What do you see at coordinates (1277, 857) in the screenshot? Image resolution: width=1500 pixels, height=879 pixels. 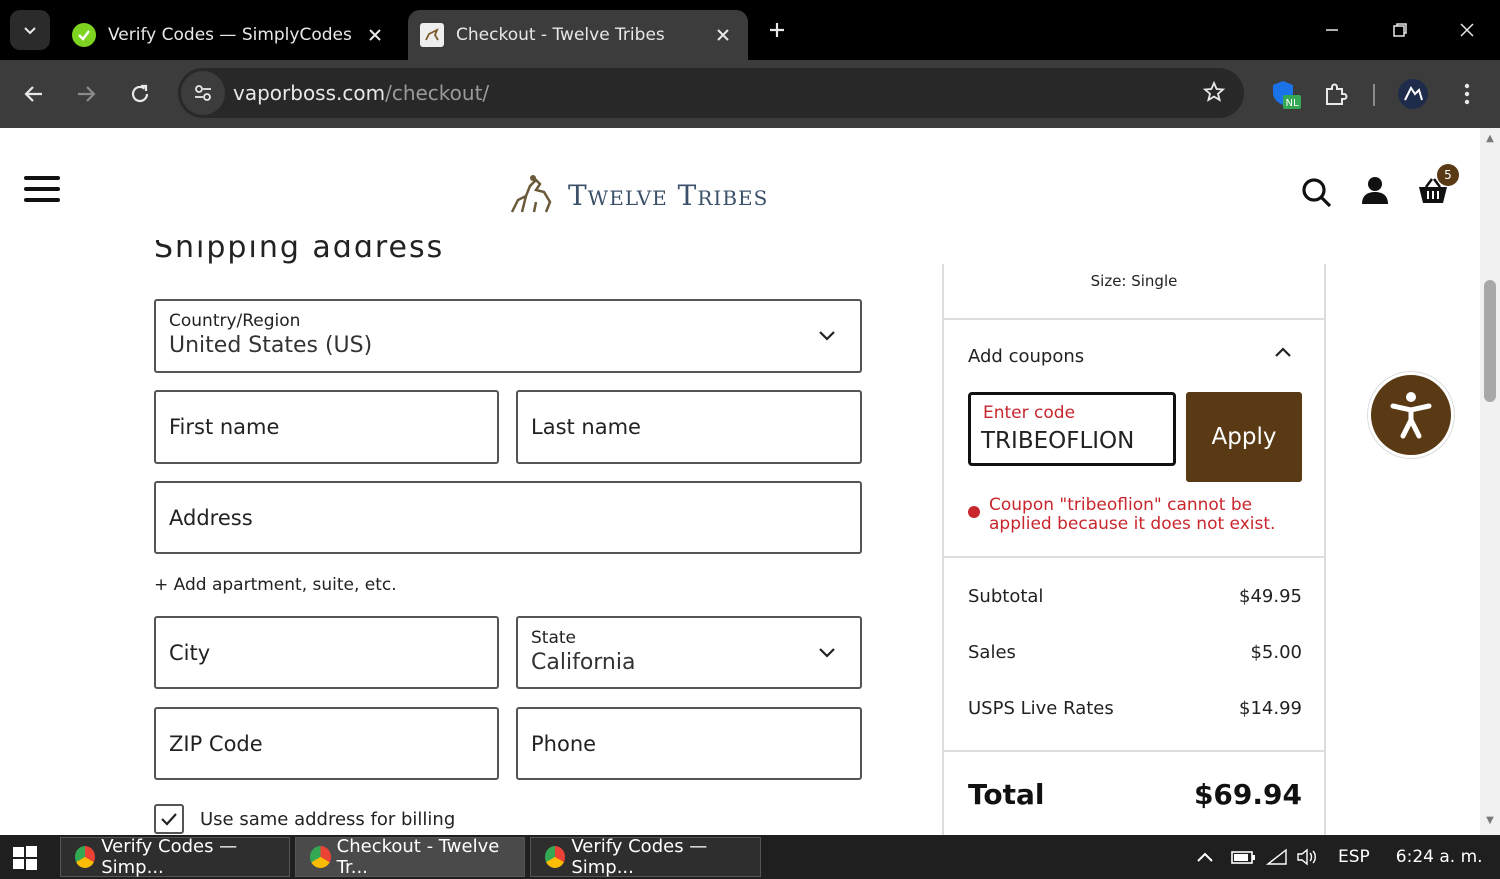 I see `wifi-icon` at bounding box center [1277, 857].